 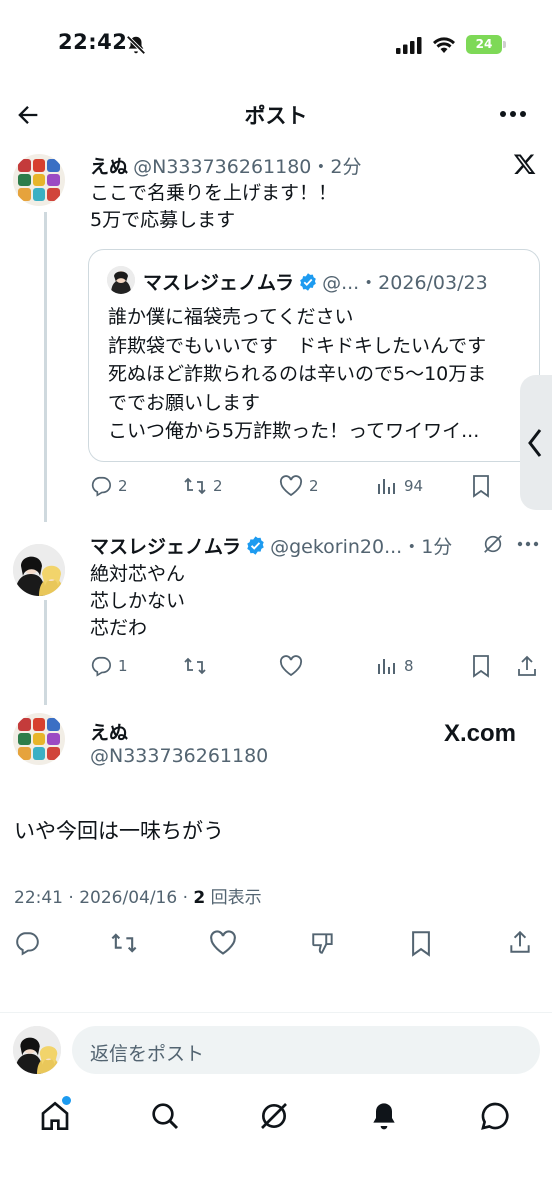 What do you see at coordinates (123, 666) in the screenshot?
I see `reply-count: 1` at bounding box center [123, 666].